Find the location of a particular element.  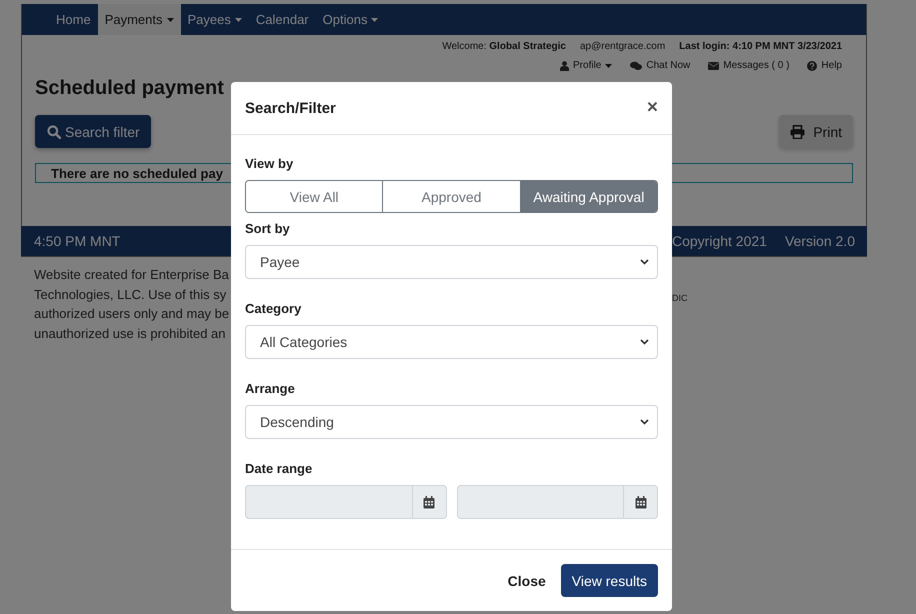

chat-icon is located at coordinates (636, 65).